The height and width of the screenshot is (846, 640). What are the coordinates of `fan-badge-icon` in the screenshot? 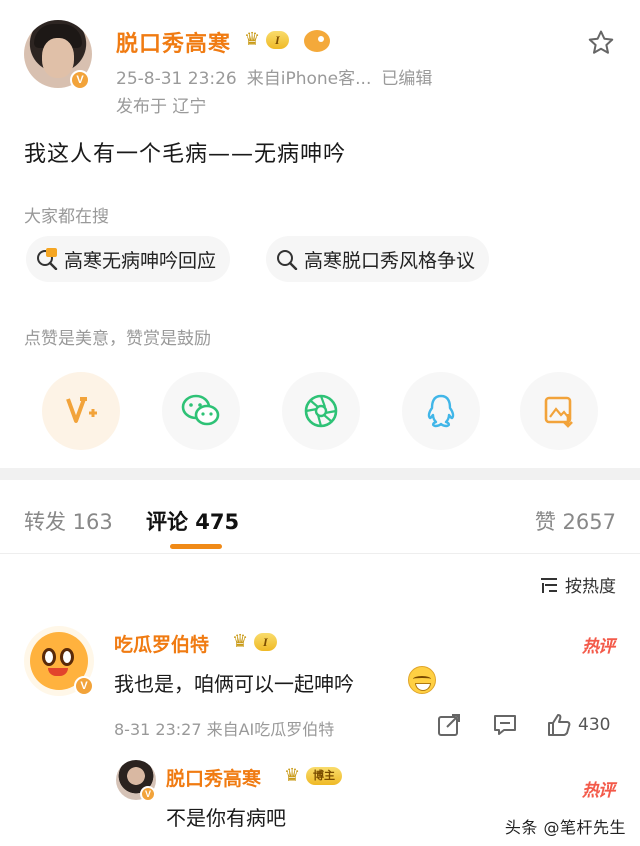 It's located at (317, 41).